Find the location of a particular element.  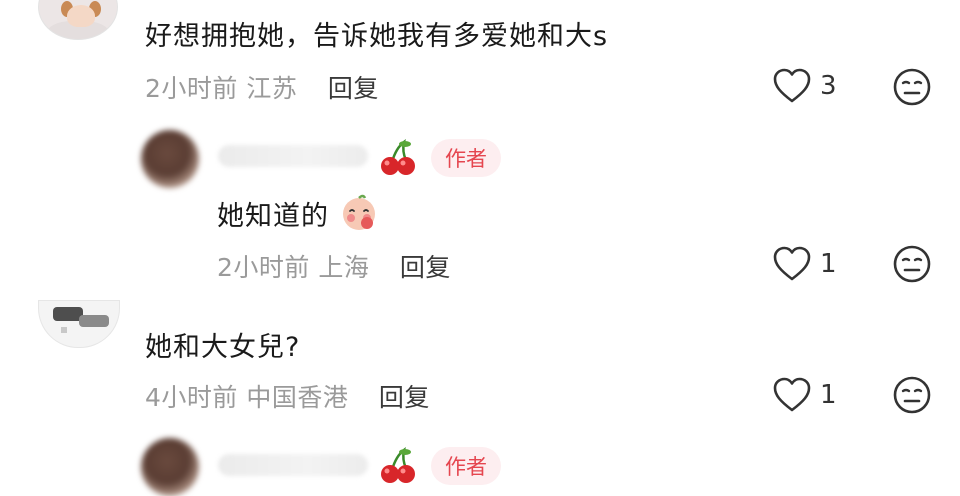

comment-location: 中国香港 is located at coordinates (297, 397).